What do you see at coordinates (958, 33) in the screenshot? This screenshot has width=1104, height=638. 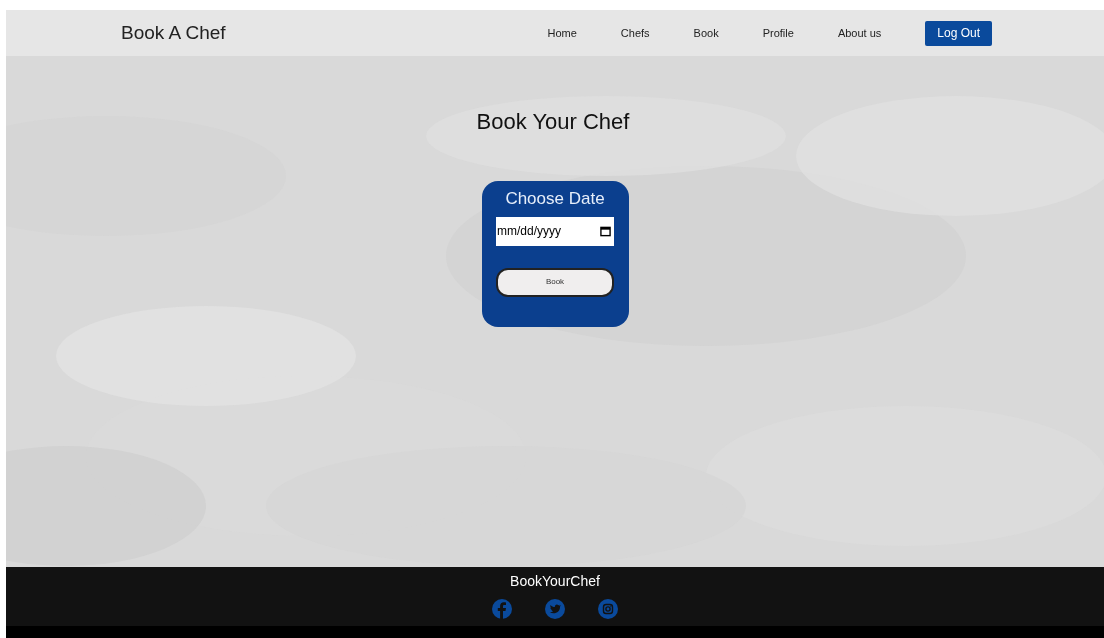 I see `logout-button: Log Out` at bounding box center [958, 33].